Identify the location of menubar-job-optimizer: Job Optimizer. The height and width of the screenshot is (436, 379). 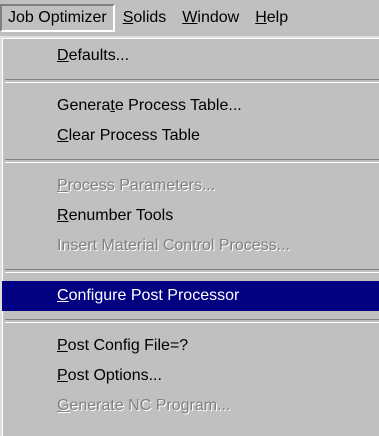
(57, 18).